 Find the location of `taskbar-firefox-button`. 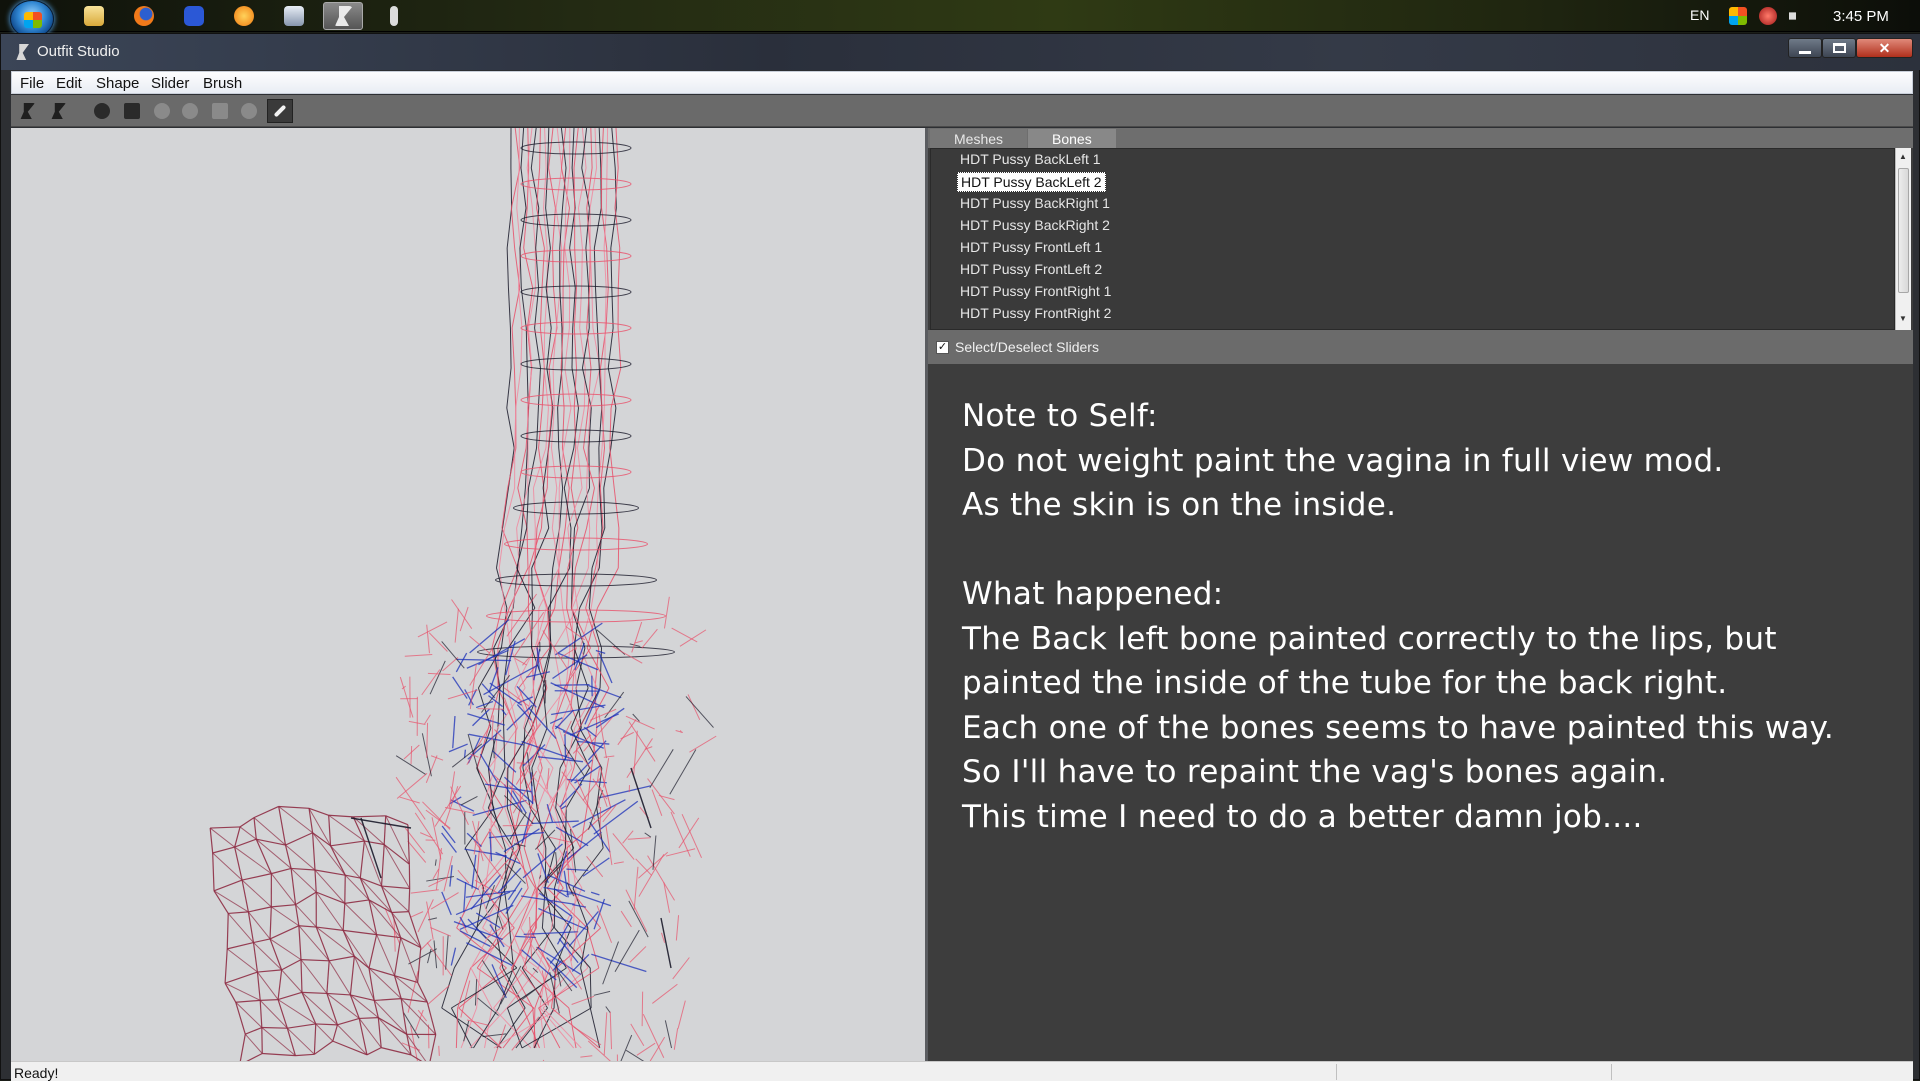

taskbar-firefox-button is located at coordinates (144, 16).